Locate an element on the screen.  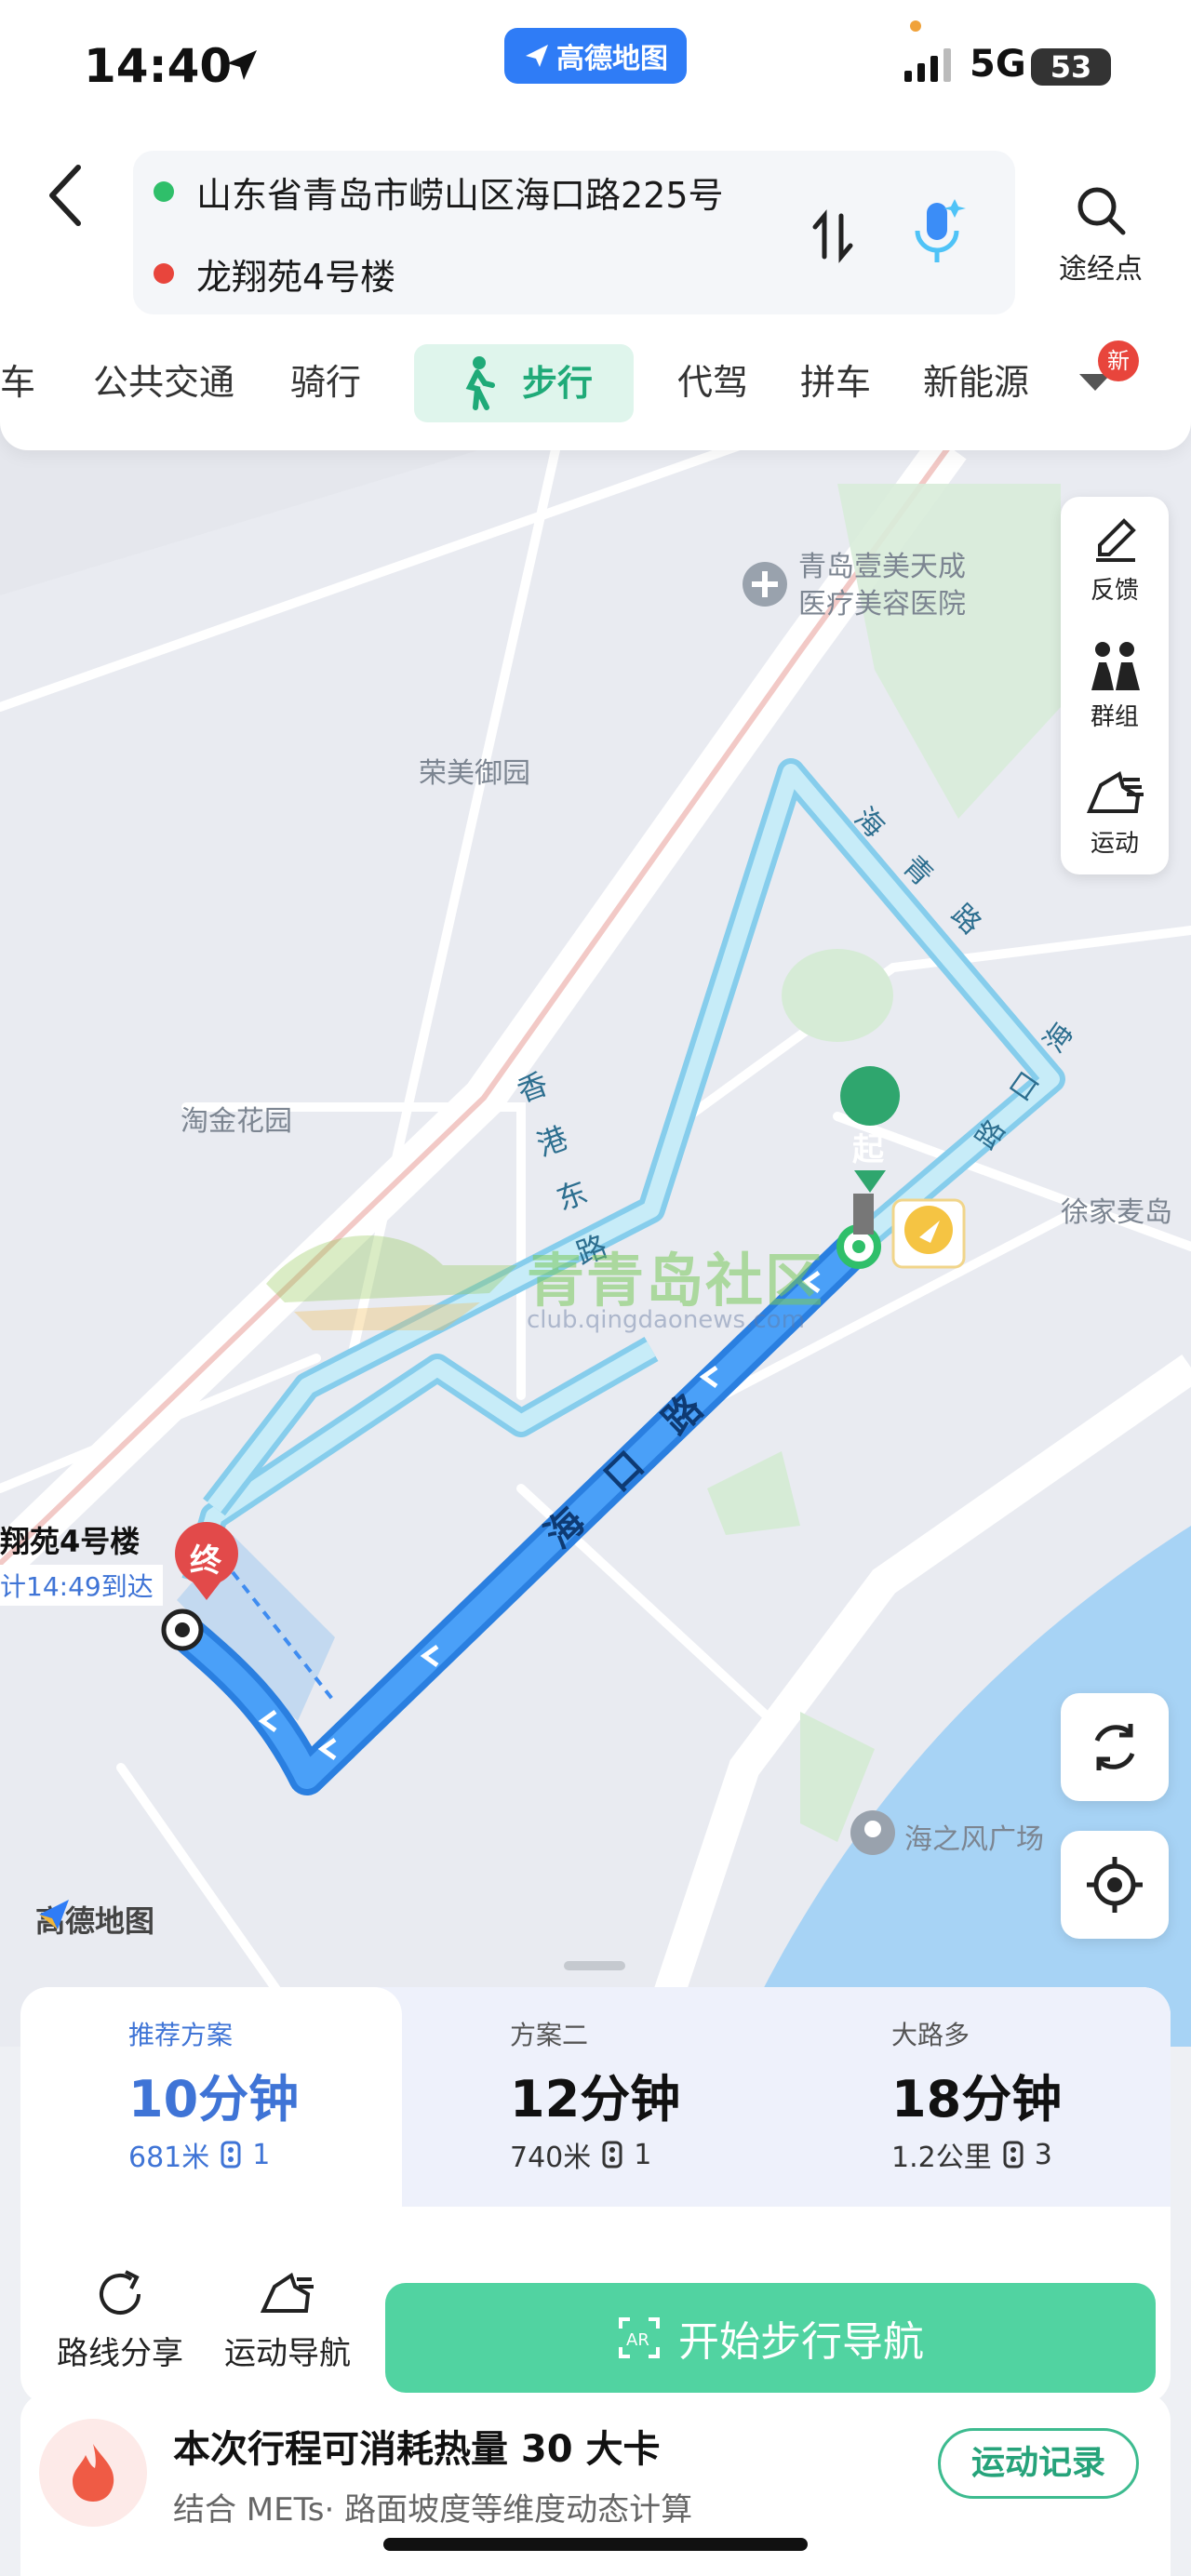
start-marker: 起 is located at coordinates (868, 1146).